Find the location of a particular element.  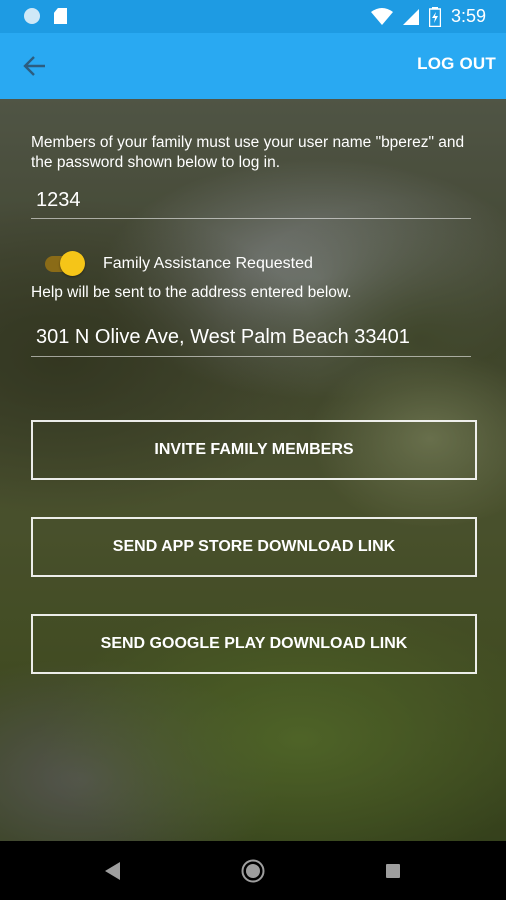

status-bar: 3:59 is located at coordinates (253, 16).